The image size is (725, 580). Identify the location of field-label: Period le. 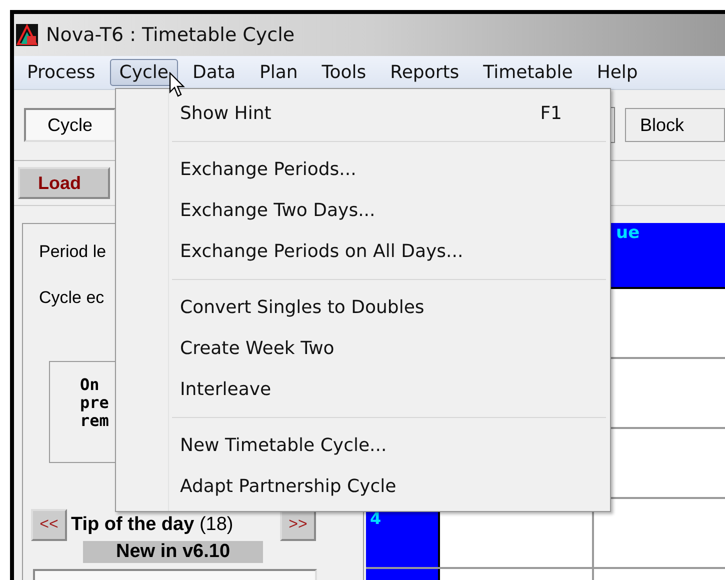
(72, 252).